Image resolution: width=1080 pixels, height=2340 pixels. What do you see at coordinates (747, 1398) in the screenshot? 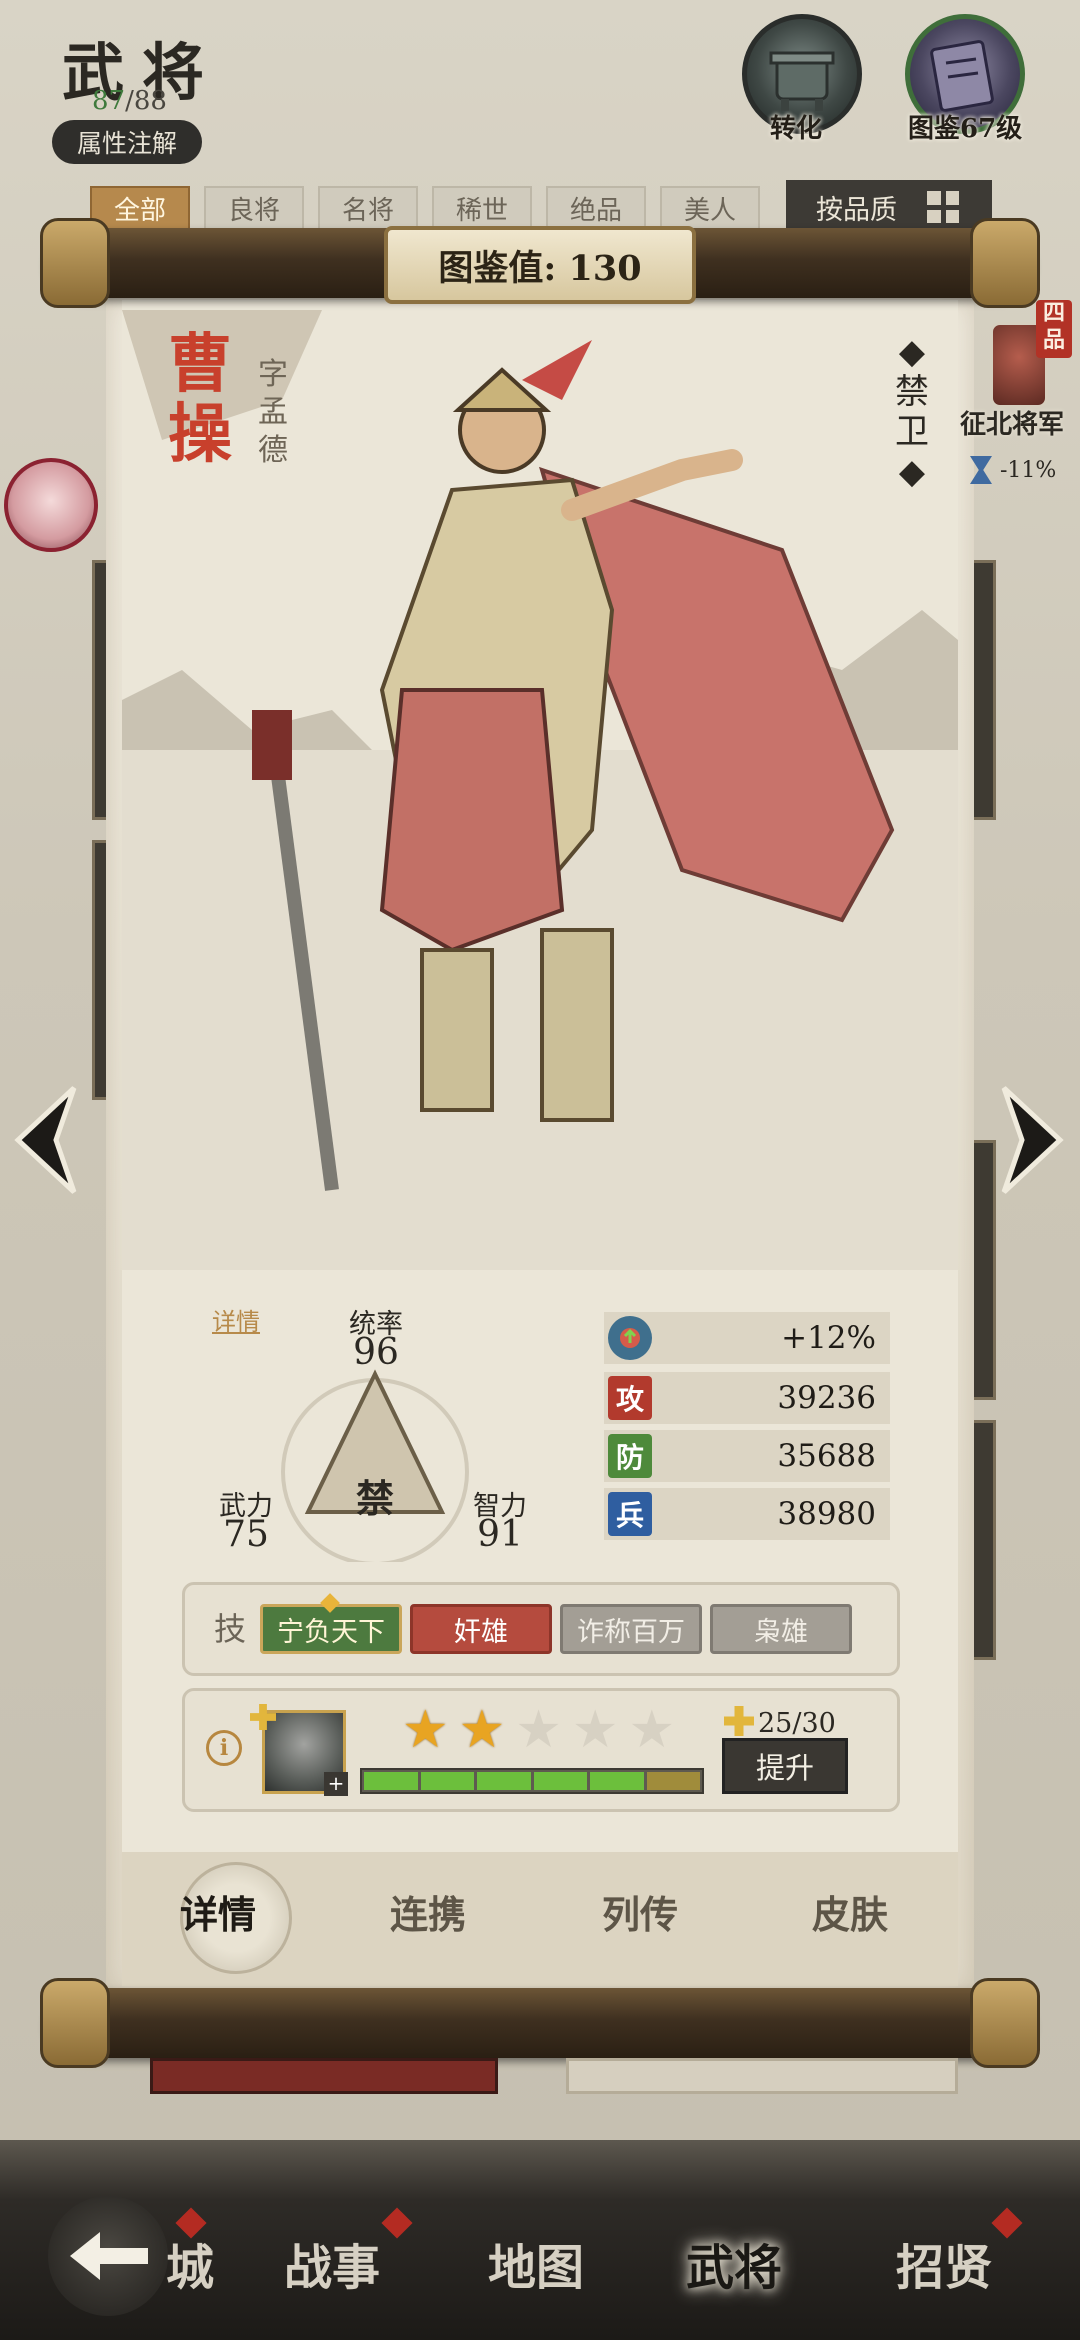
I see `attack-row: 攻 39236` at bounding box center [747, 1398].